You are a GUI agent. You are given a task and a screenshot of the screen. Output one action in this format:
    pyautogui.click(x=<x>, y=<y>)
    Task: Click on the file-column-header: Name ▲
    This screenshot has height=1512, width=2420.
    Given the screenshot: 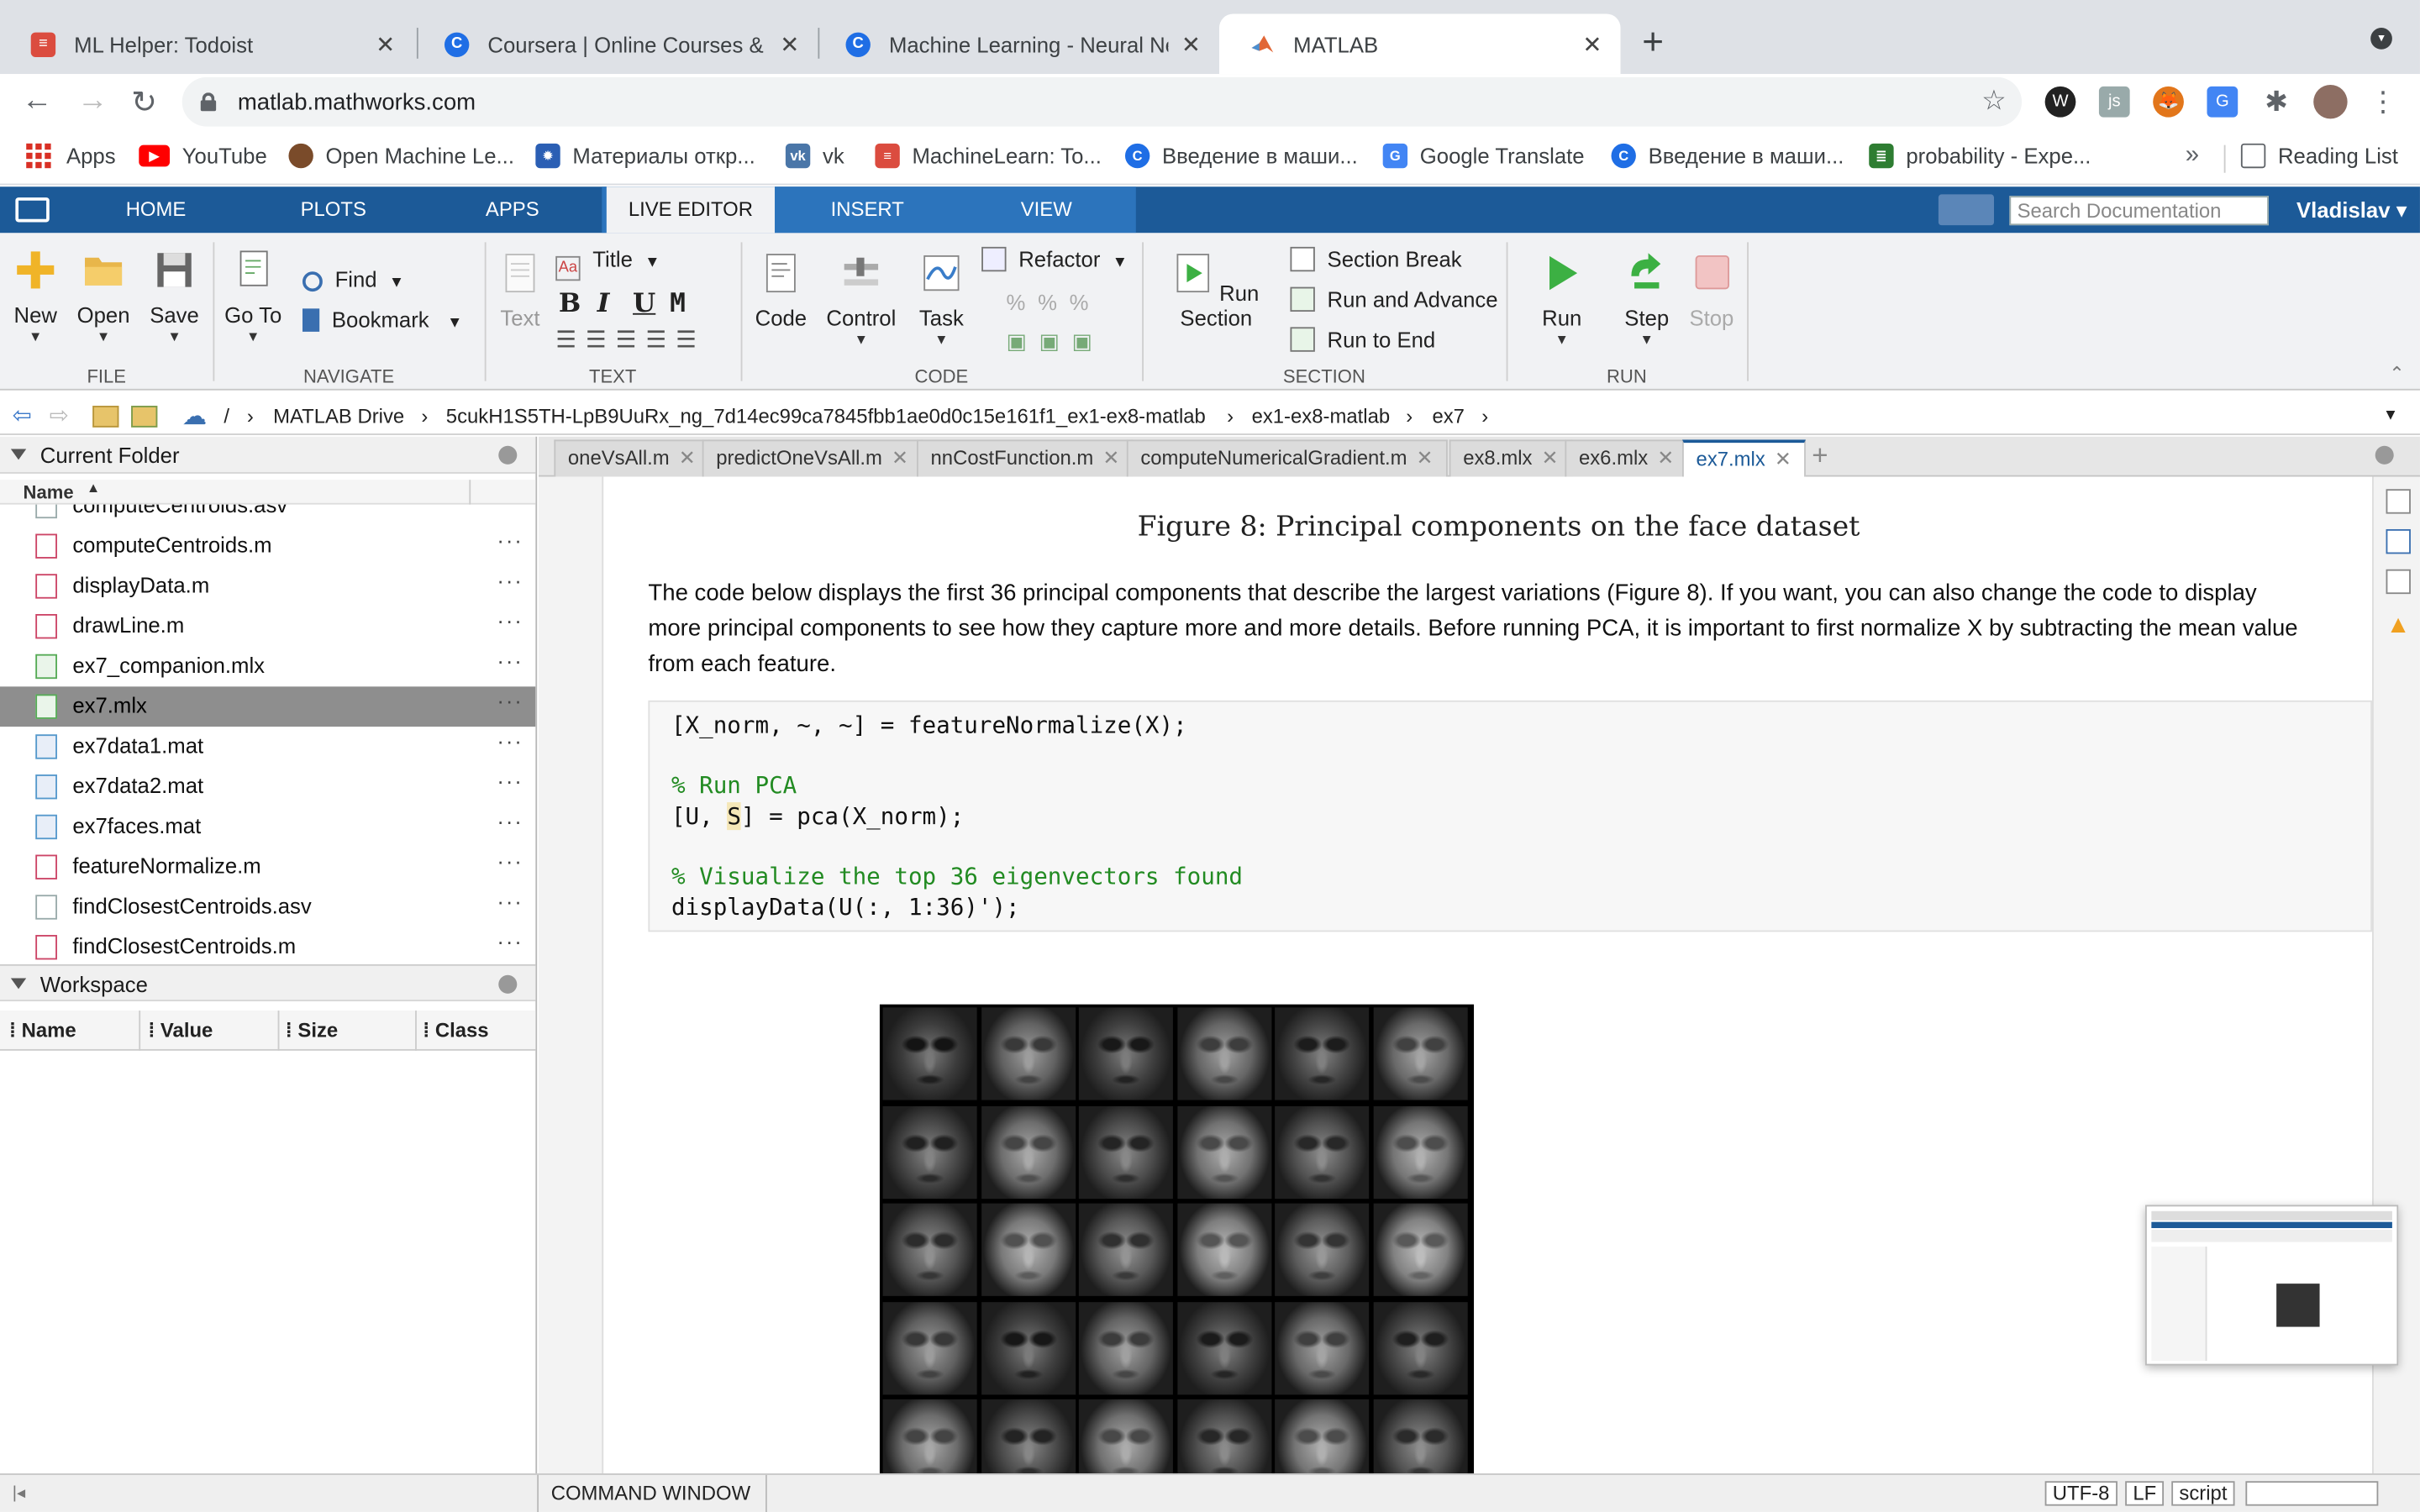 What is the action you would take?
    pyautogui.click(x=268, y=492)
    